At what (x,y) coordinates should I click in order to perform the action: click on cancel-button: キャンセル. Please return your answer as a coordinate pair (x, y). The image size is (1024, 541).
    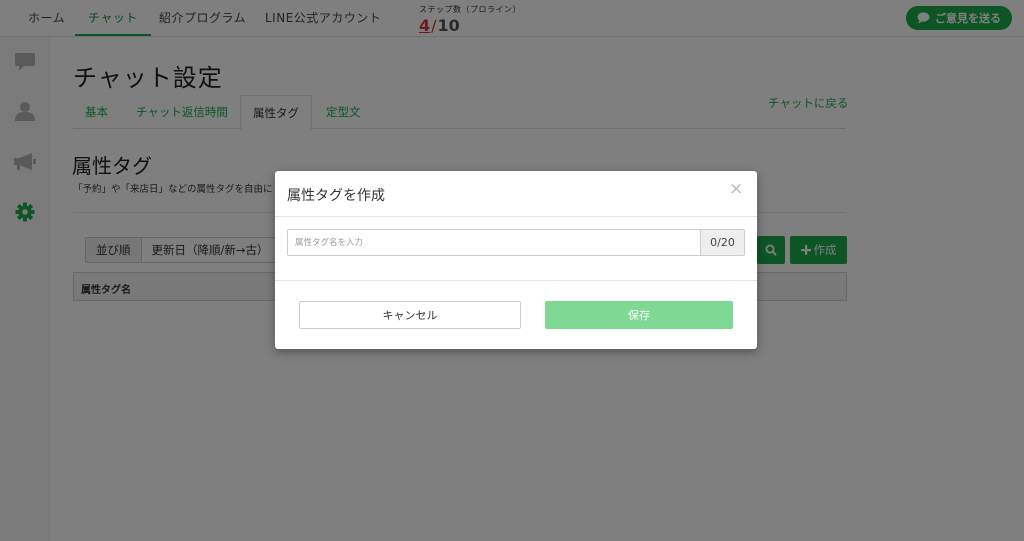
    Looking at the image, I should click on (410, 315).